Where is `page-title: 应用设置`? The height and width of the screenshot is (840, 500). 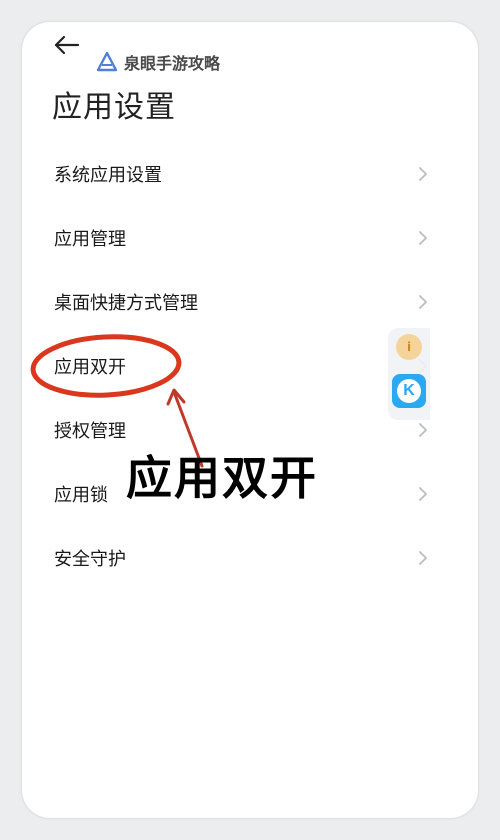 page-title: 应用设置 is located at coordinates (114, 107).